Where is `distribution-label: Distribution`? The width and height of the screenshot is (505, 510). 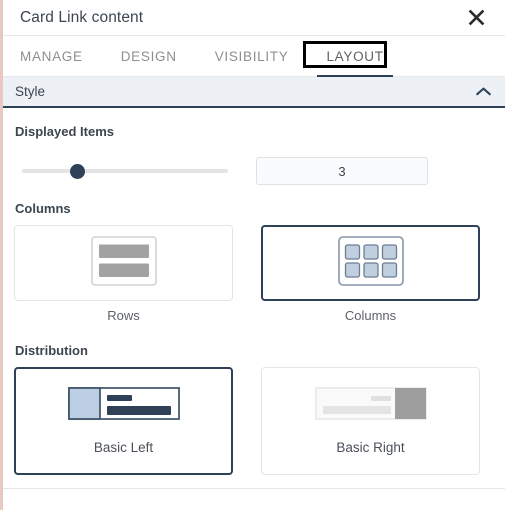 distribution-label: Distribution is located at coordinates (51, 350).